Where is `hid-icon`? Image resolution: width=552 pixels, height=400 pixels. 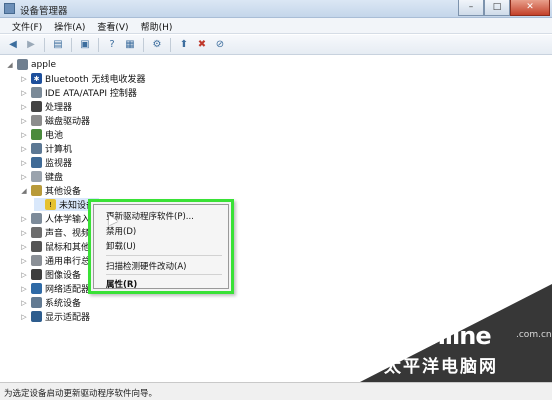
hid-icon is located at coordinates (36, 218).